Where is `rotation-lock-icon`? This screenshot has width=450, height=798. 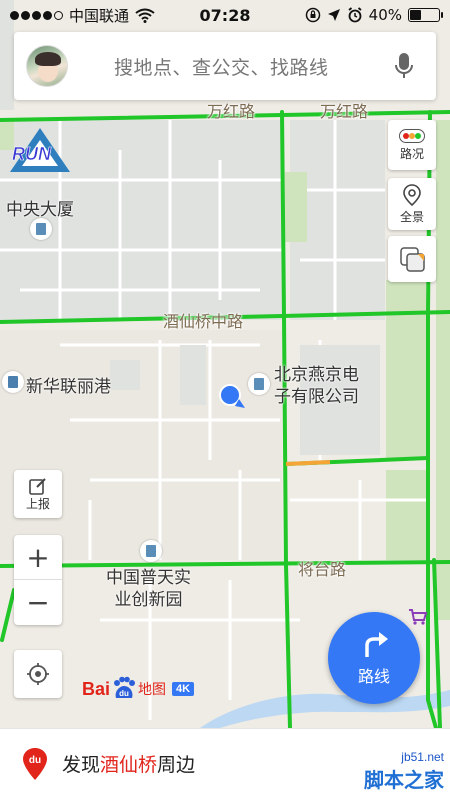 rotation-lock-icon is located at coordinates (312, 15).